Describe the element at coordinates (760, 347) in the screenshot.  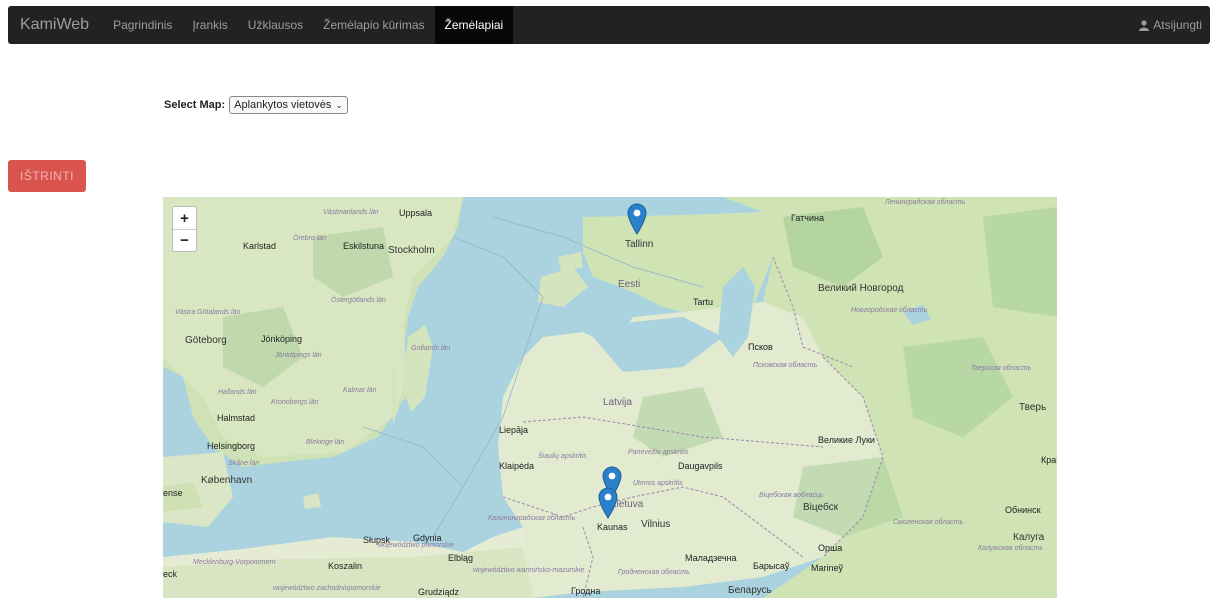
I see `map-label-pskov: Псков` at that location.